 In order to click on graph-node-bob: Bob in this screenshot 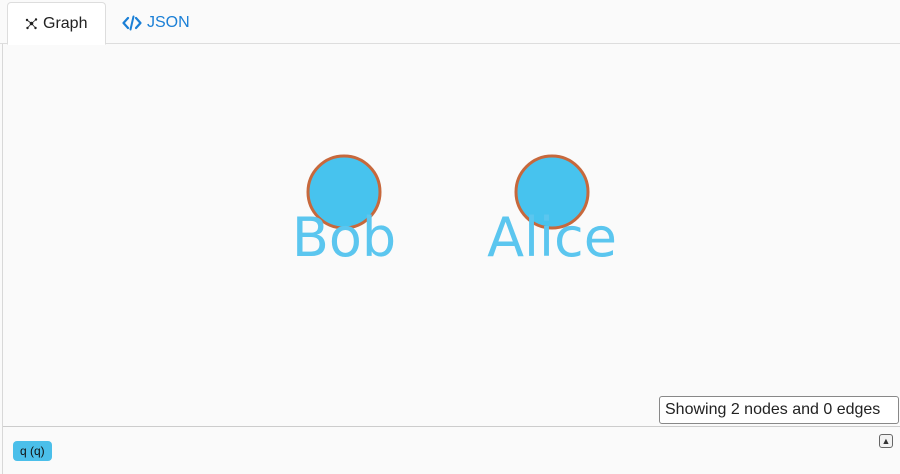, I will do `click(344, 211)`.